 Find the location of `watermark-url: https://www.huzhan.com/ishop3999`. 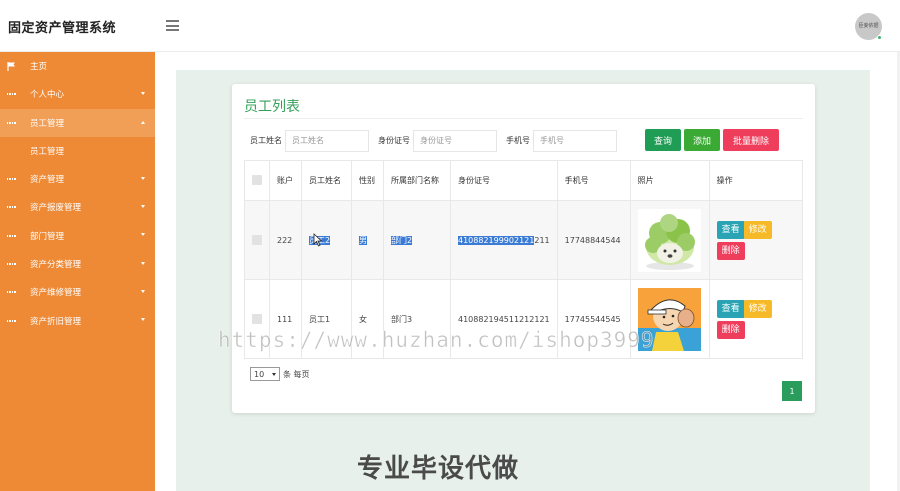

watermark-url: https://www.huzhan.com/ishop3999 is located at coordinates (436, 340).